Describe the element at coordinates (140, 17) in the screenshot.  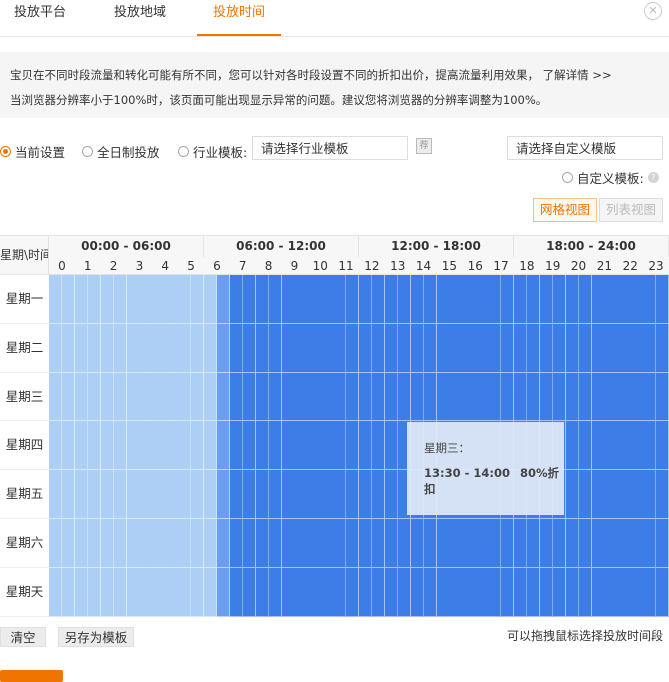
I see `tab-region: 投放地域` at that location.